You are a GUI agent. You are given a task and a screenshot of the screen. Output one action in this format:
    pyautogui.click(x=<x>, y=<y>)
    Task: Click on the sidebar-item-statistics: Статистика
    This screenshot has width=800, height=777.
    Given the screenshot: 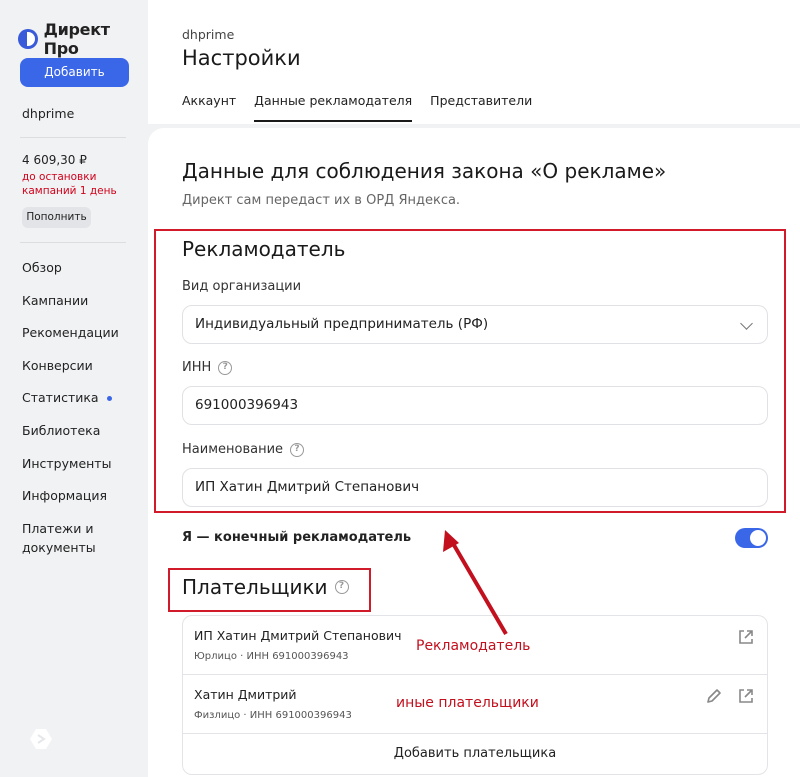 What is the action you would take?
    pyautogui.click(x=77, y=404)
    